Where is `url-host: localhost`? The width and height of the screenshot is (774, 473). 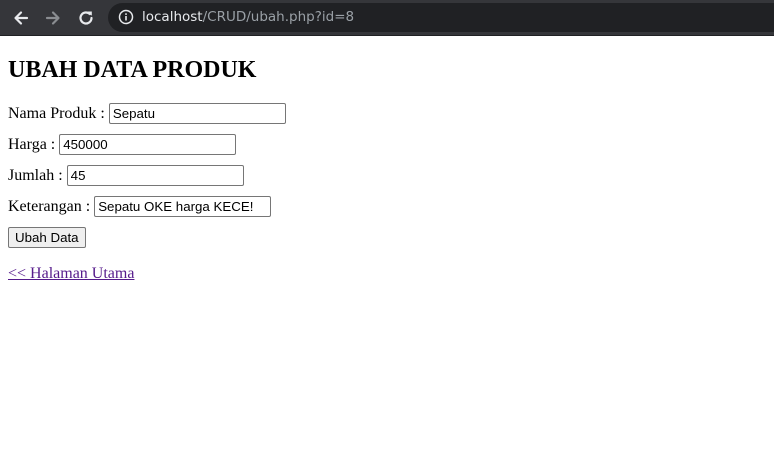
url-host: localhost is located at coordinates (172, 17).